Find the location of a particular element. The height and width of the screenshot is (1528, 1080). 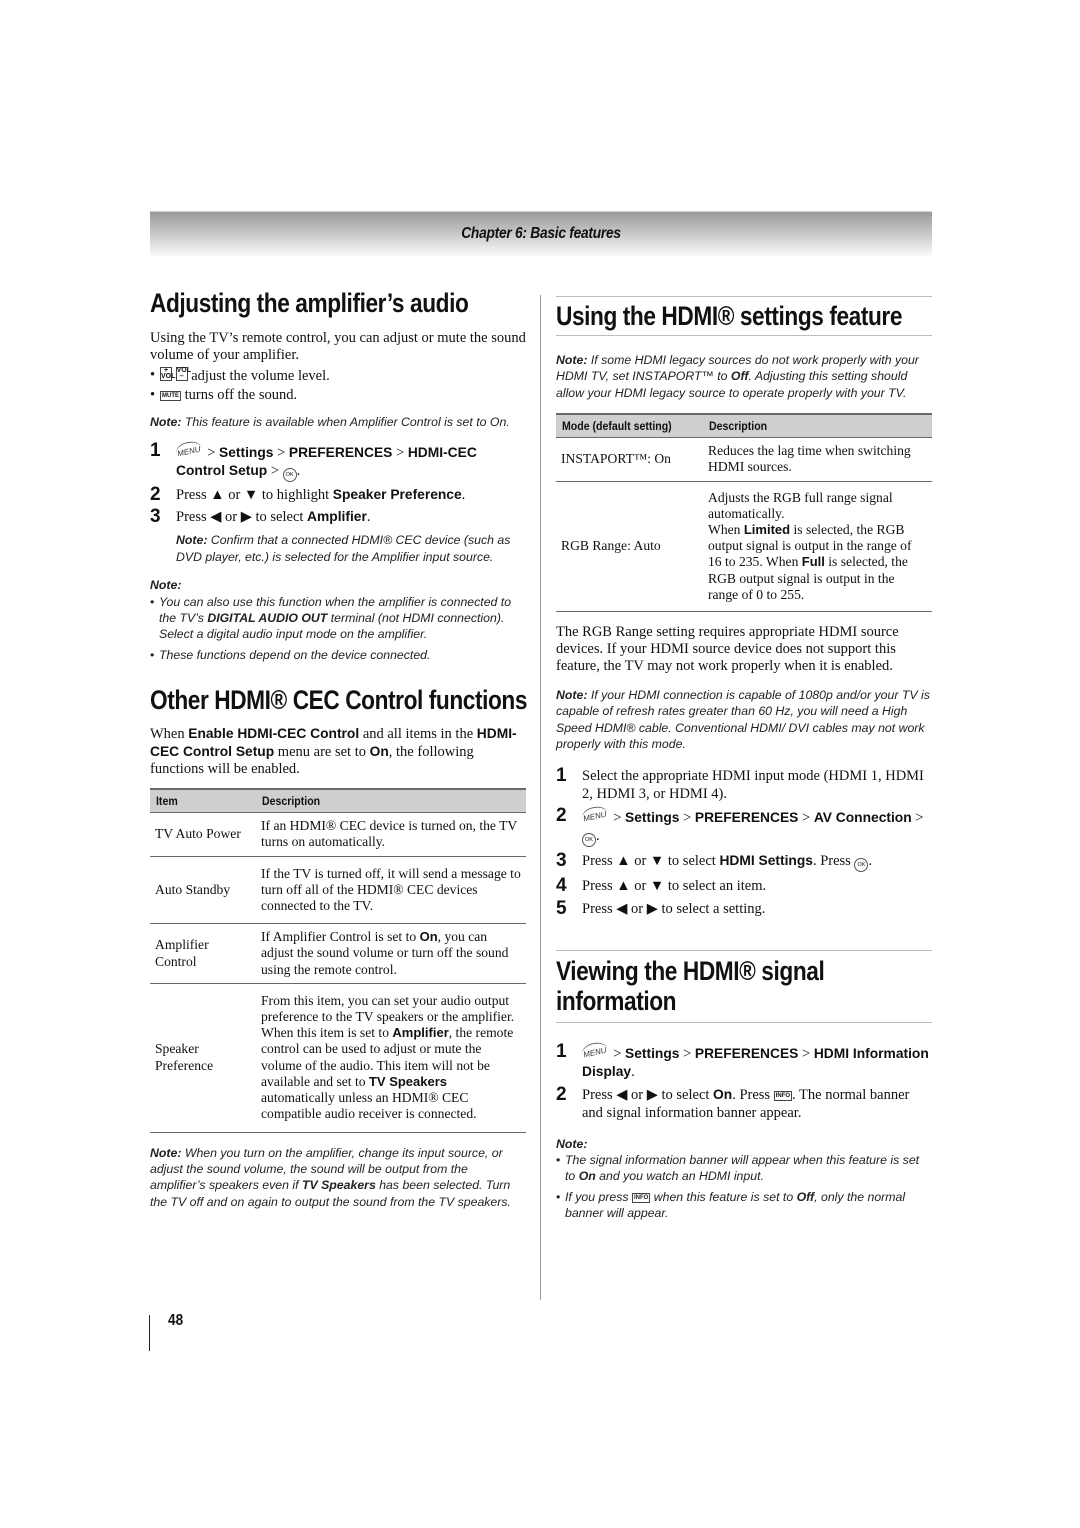

vol-up-key-icon: + VOL is located at coordinates (168, 374).